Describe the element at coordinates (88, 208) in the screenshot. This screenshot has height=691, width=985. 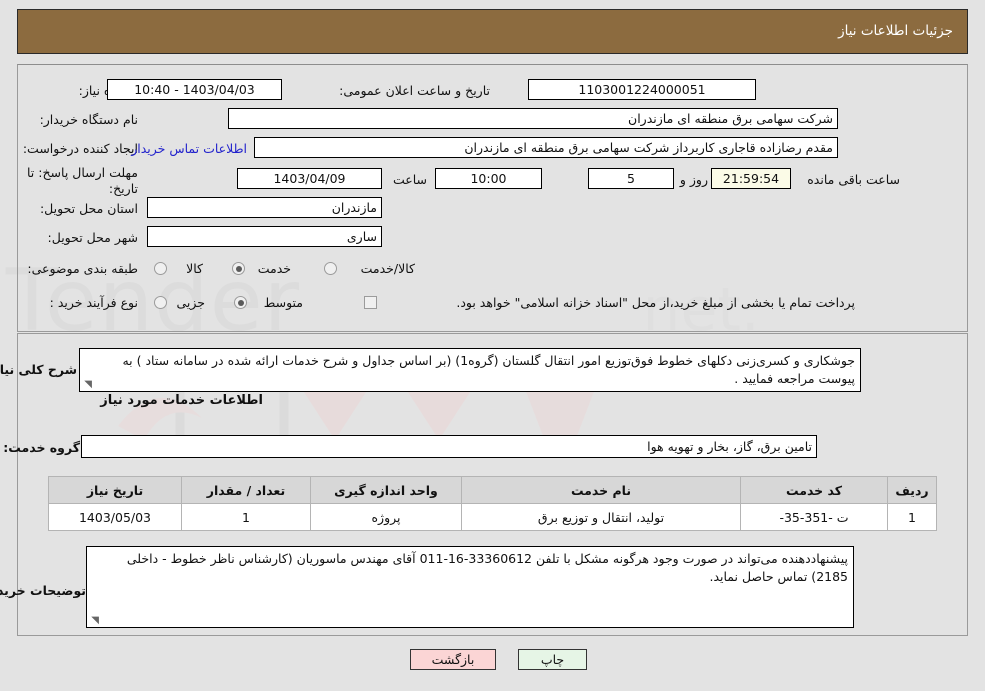
I see `delivery-province-label: استان محل تحویل:` at that location.